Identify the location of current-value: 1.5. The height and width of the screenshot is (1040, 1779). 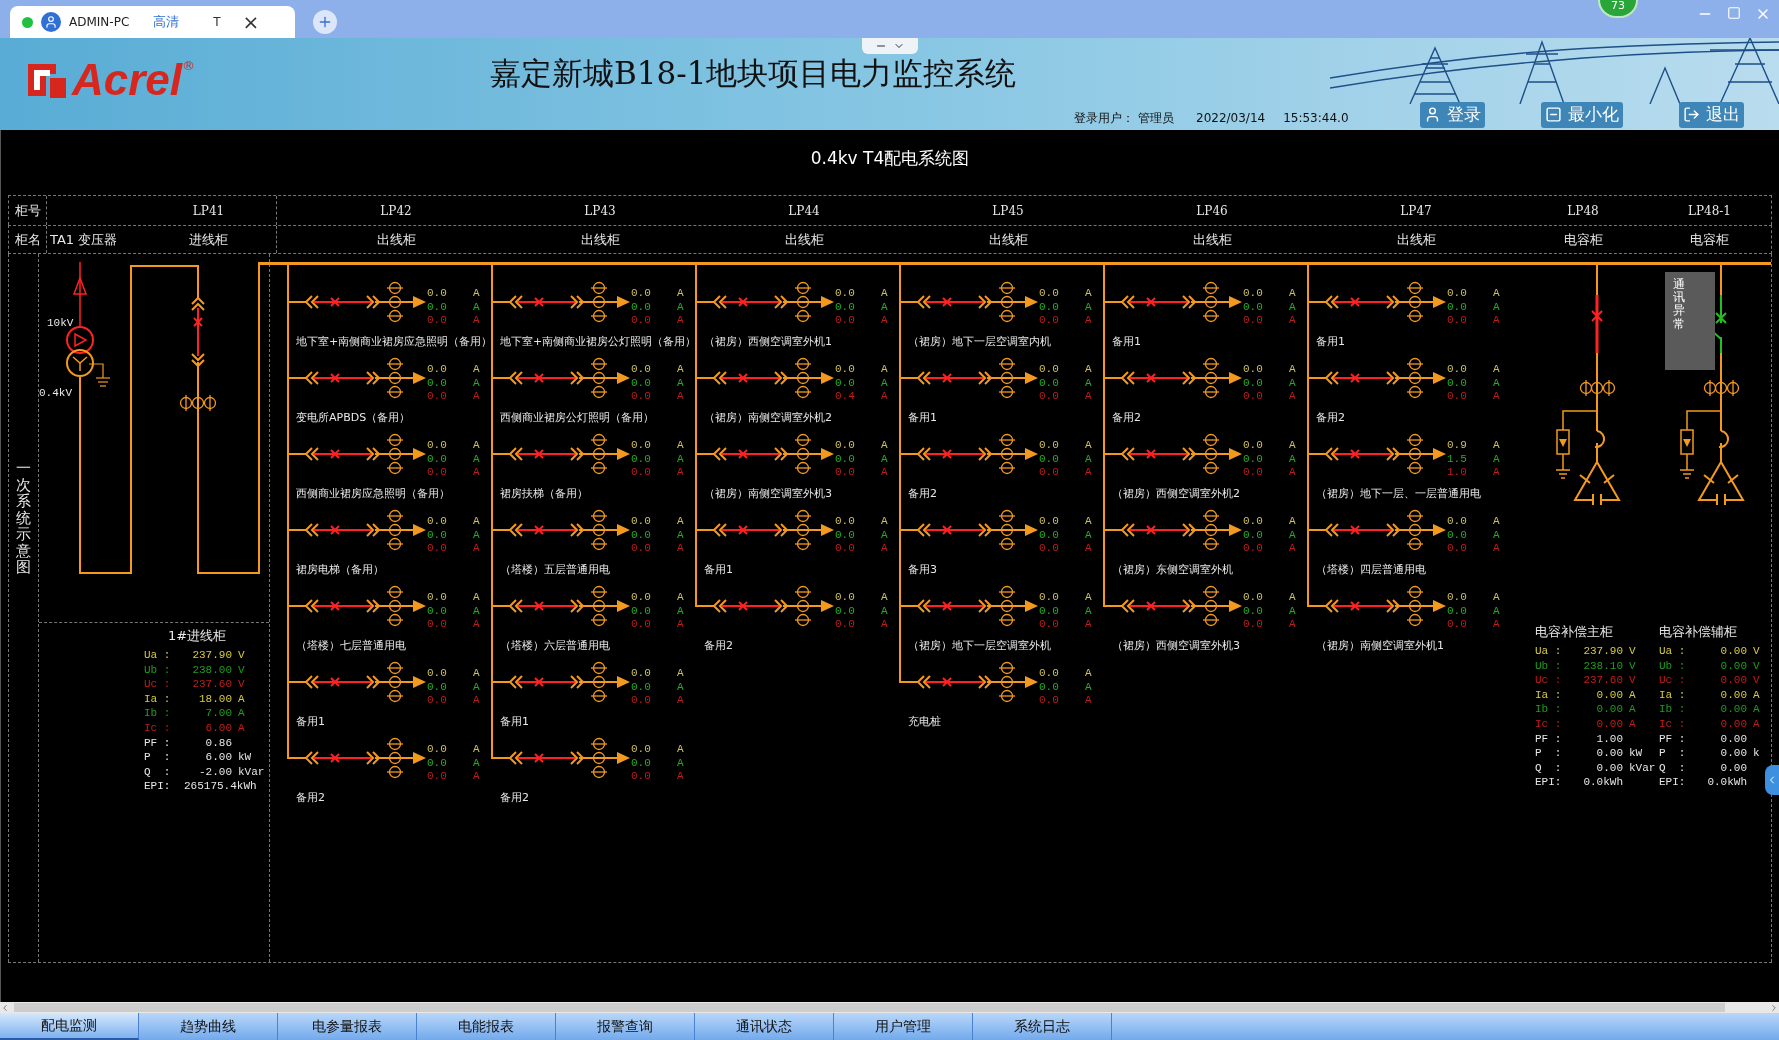
(1457, 459).